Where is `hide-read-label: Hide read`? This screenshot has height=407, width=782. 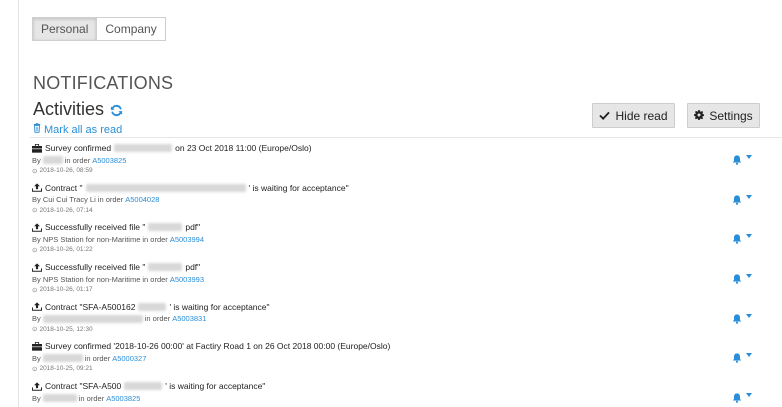 hide-read-label: Hide read is located at coordinates (641, 115).